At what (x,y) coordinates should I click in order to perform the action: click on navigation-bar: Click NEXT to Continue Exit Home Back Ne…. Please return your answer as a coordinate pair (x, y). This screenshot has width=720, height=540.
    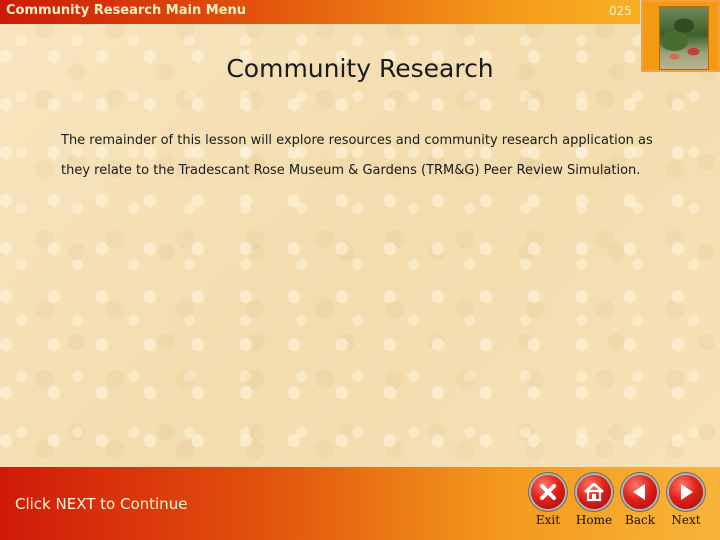
    Looking at the image, I should click on (360, 503).